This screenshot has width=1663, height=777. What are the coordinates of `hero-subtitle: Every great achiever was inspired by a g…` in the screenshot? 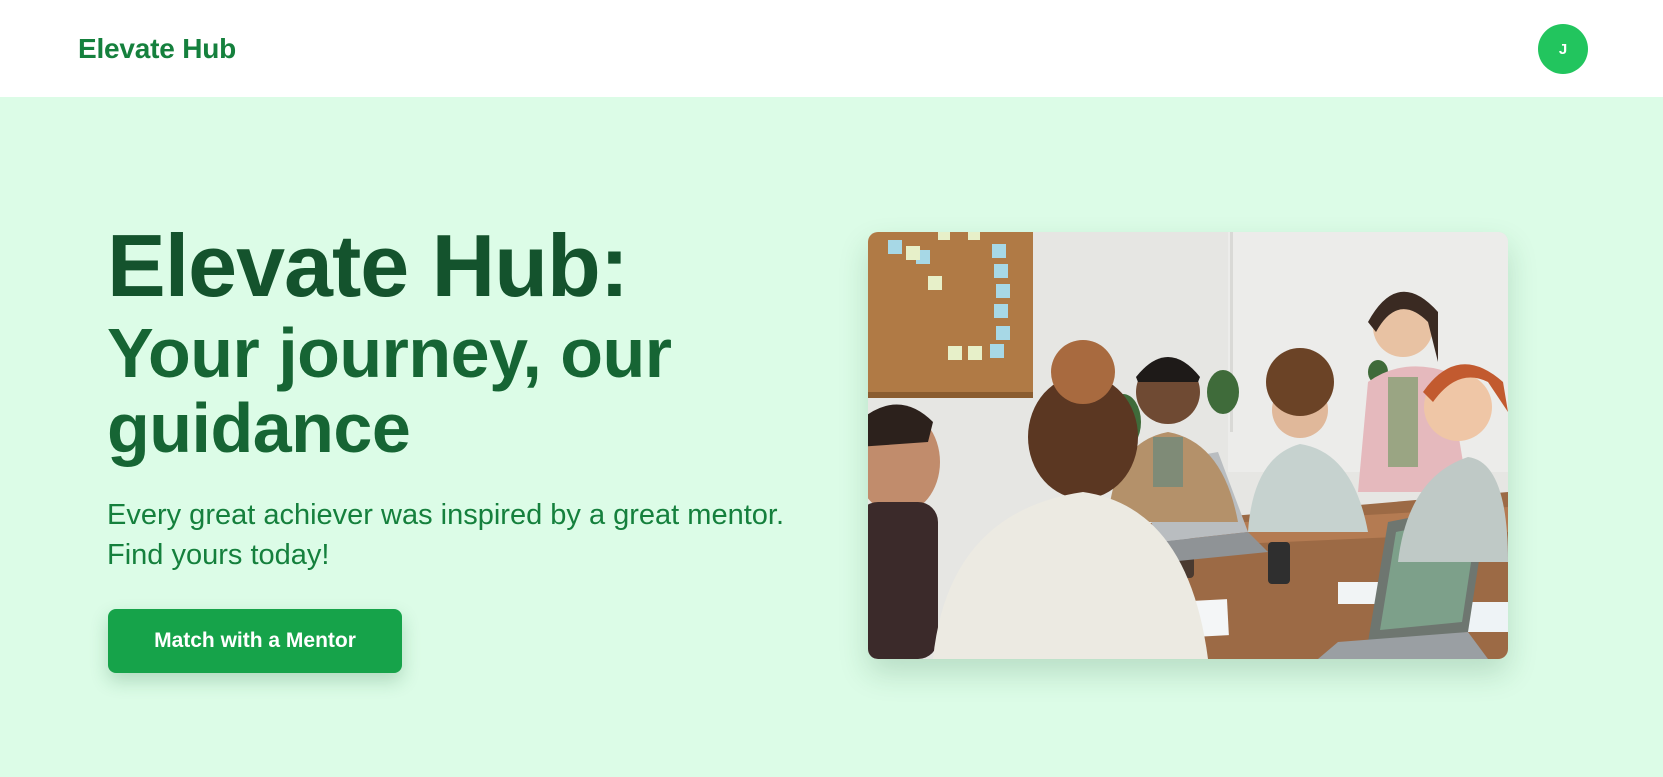 It's located at (445, 535).